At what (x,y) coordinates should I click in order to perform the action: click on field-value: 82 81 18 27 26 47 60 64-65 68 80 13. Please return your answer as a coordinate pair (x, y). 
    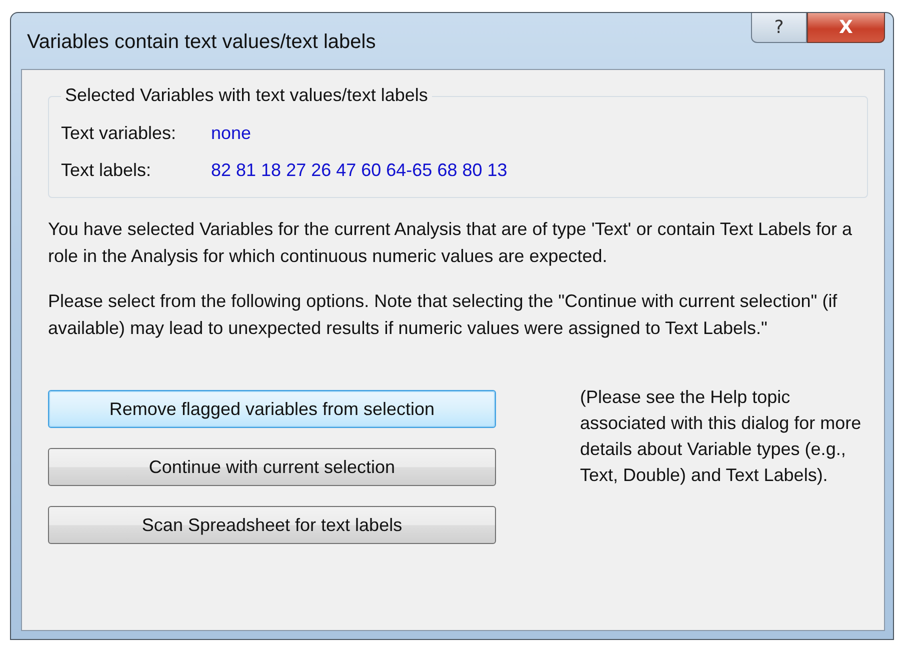
    Looking at the image, I should click on (359, 170).